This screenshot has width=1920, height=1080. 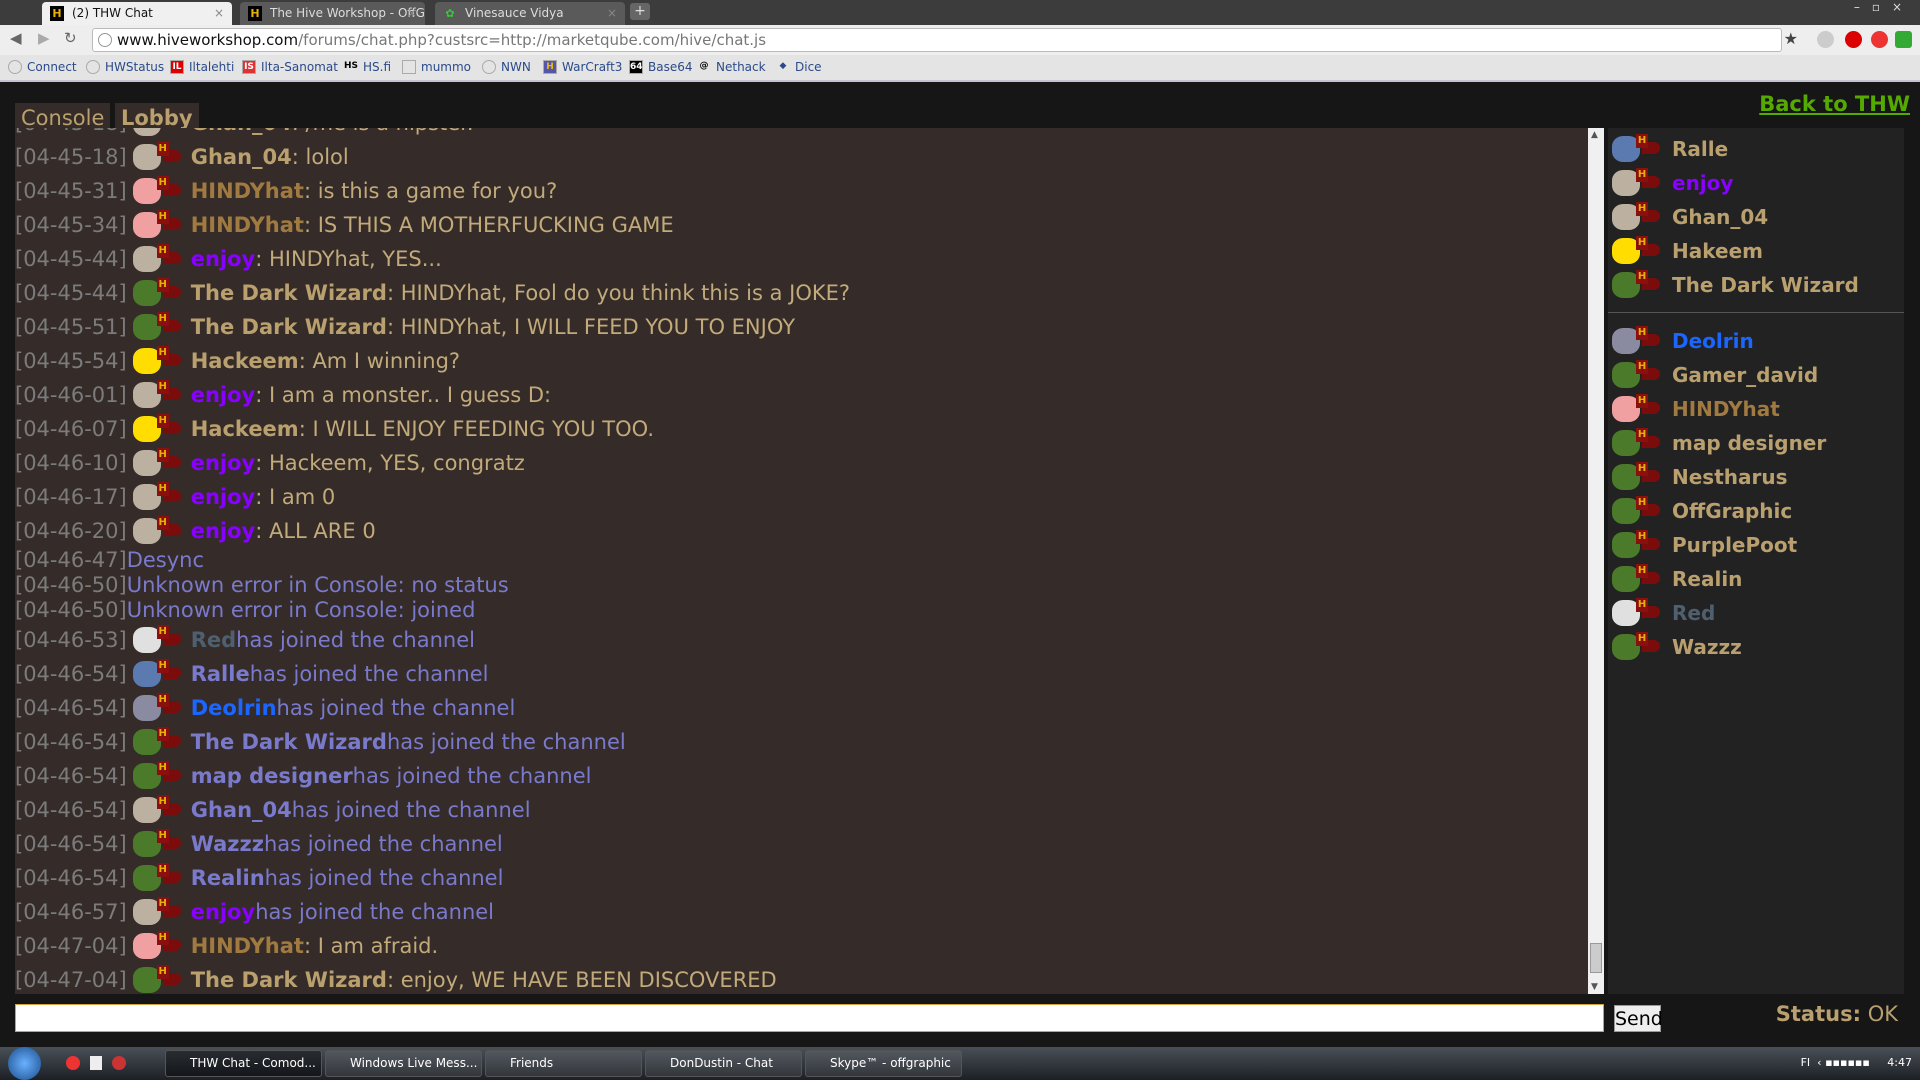 I want to click on chat-scrollbar: ▲ ▼, so click(x=1596, y=561).